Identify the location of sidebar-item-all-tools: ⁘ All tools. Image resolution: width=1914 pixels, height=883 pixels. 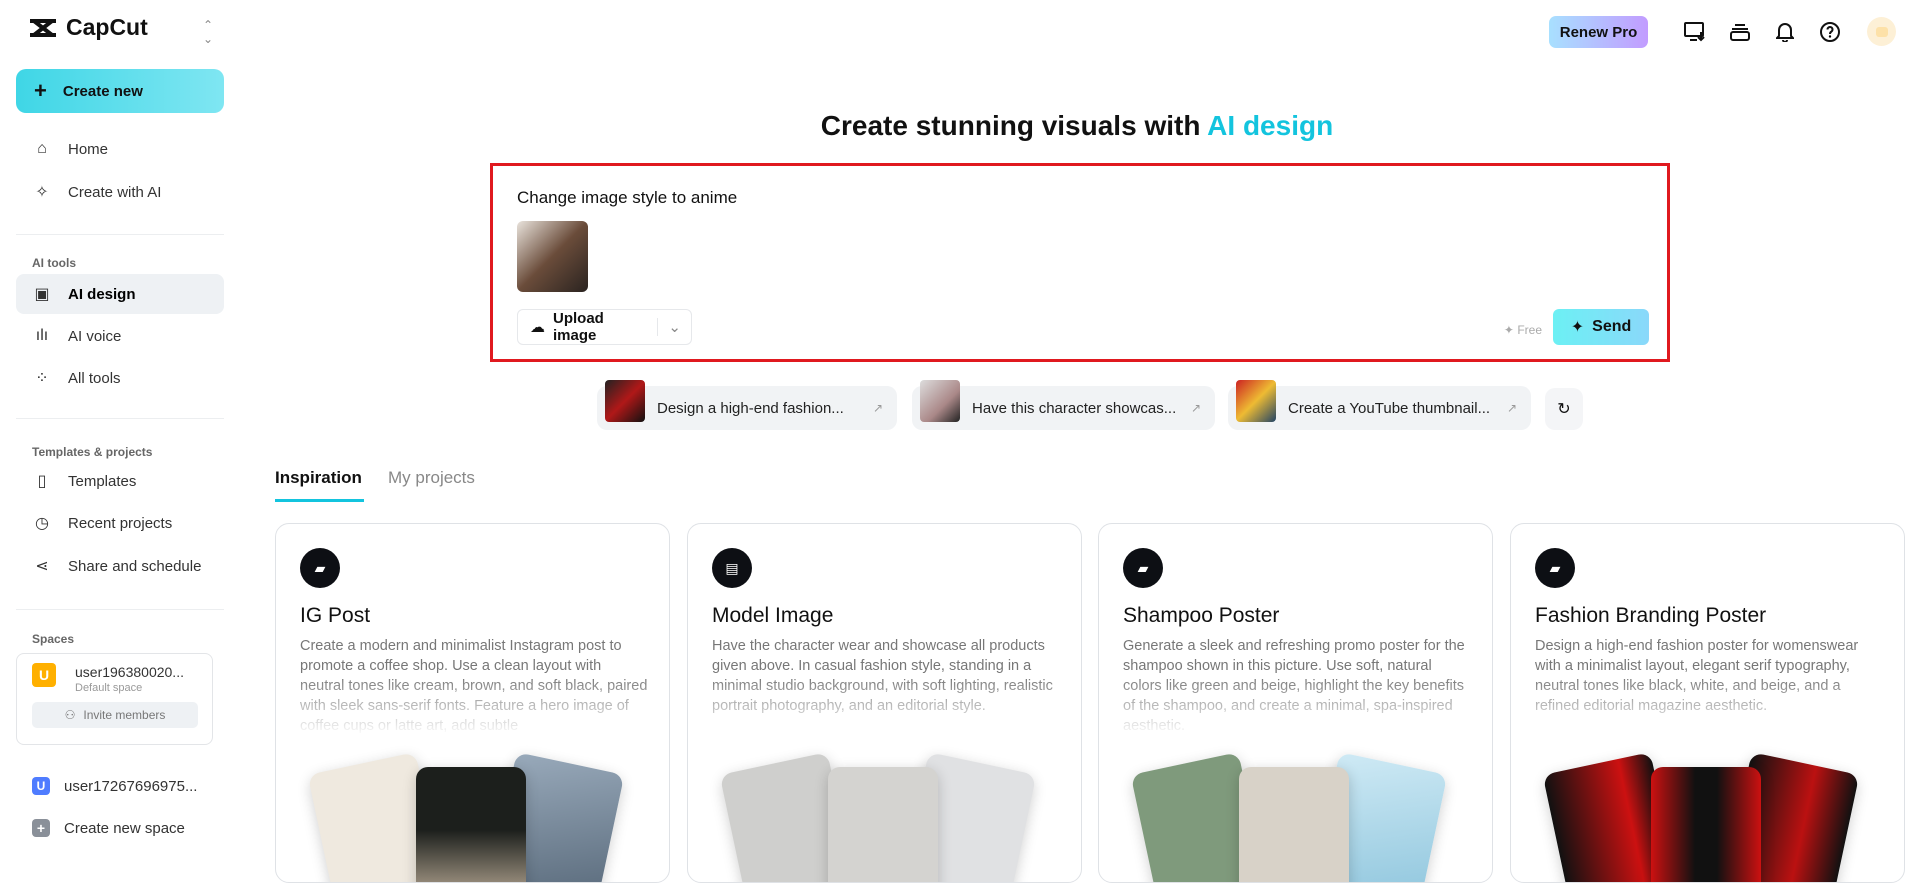
(120, 378).